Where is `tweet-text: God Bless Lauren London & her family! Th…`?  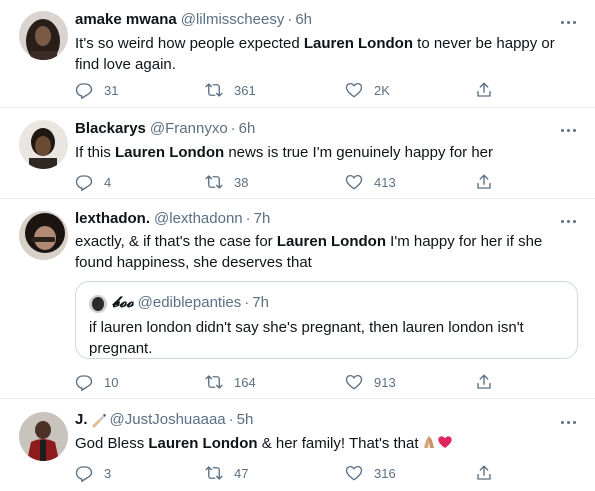 tweet-text: God Bless Lauren London & her family! Th… is located at coordinates (325, 443).